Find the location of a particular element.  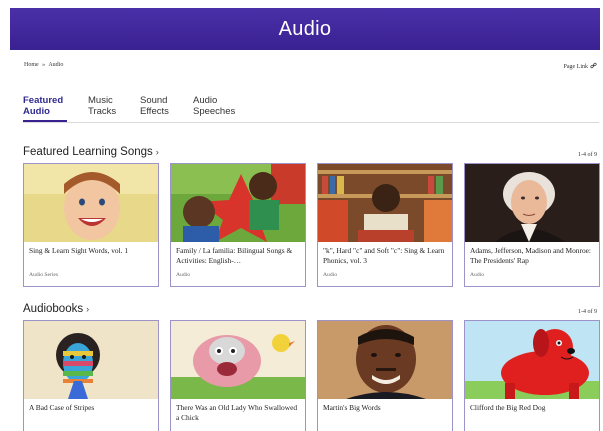

tab-audio-speeches: Audio Speeches is located at coordinates (214, 106).